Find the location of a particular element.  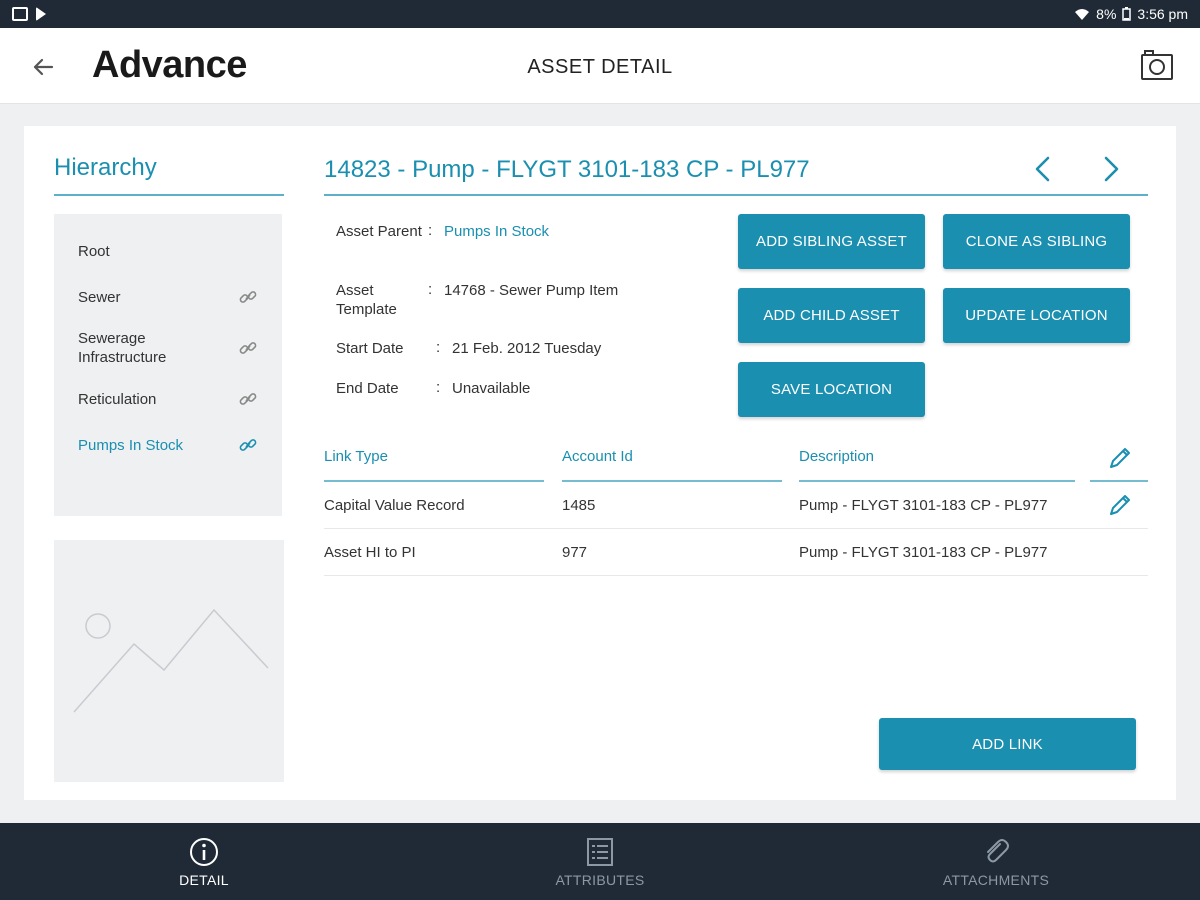

detail-asset-template: Asset Template : 14768 - Sewer Pump Item is located at coordinates (477, 300).